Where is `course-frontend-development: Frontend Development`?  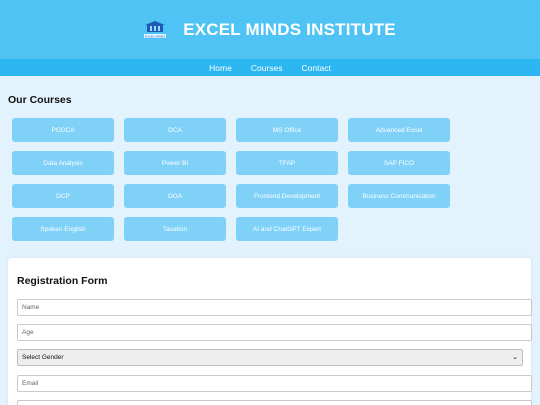
course-frontend-development: Frontend Development is located at coordinates (287, 196).